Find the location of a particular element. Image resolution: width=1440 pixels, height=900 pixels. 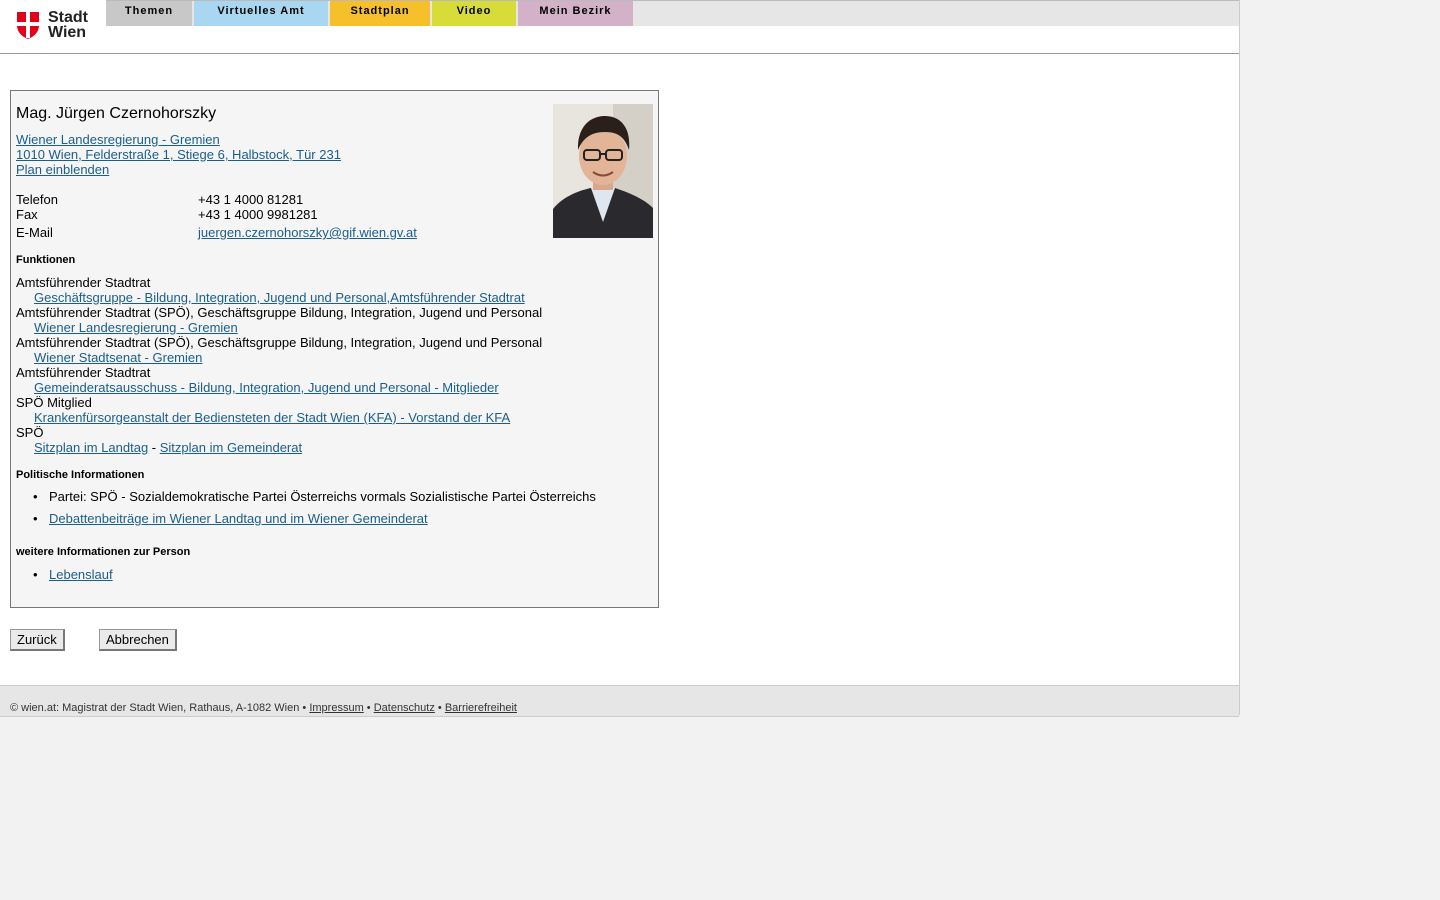

stadt-wien-logo: Stadt Wien is located at coordinates (56, 26).